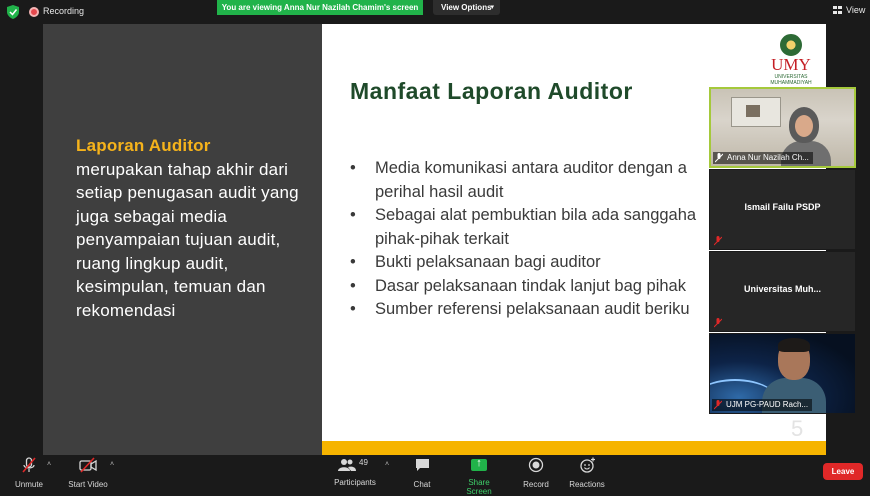 The width and height of the screenshot is (870, 496). I want to click on view-button: View, so click(849, 10).